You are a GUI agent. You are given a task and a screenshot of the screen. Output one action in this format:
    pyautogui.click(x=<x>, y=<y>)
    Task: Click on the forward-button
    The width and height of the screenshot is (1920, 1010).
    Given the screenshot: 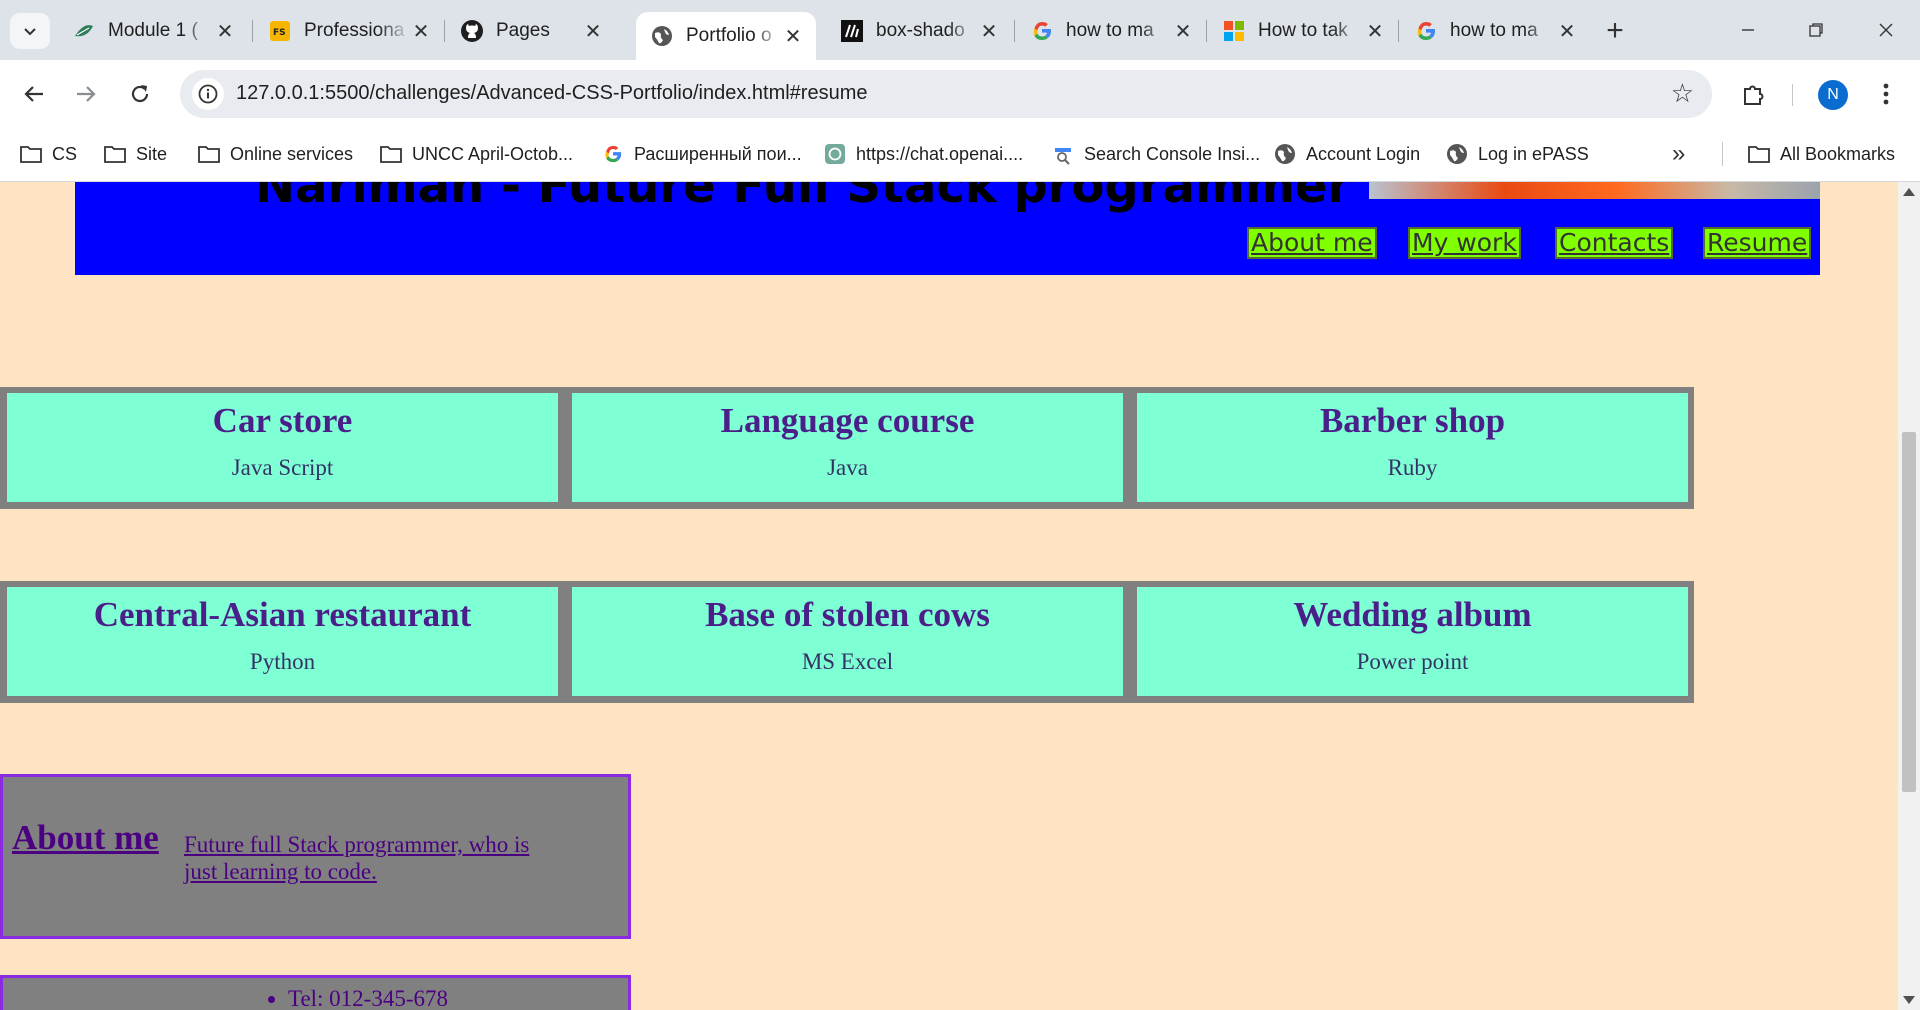 What is the action you would take?
    pyautogui.click(x=86, y=94)
    